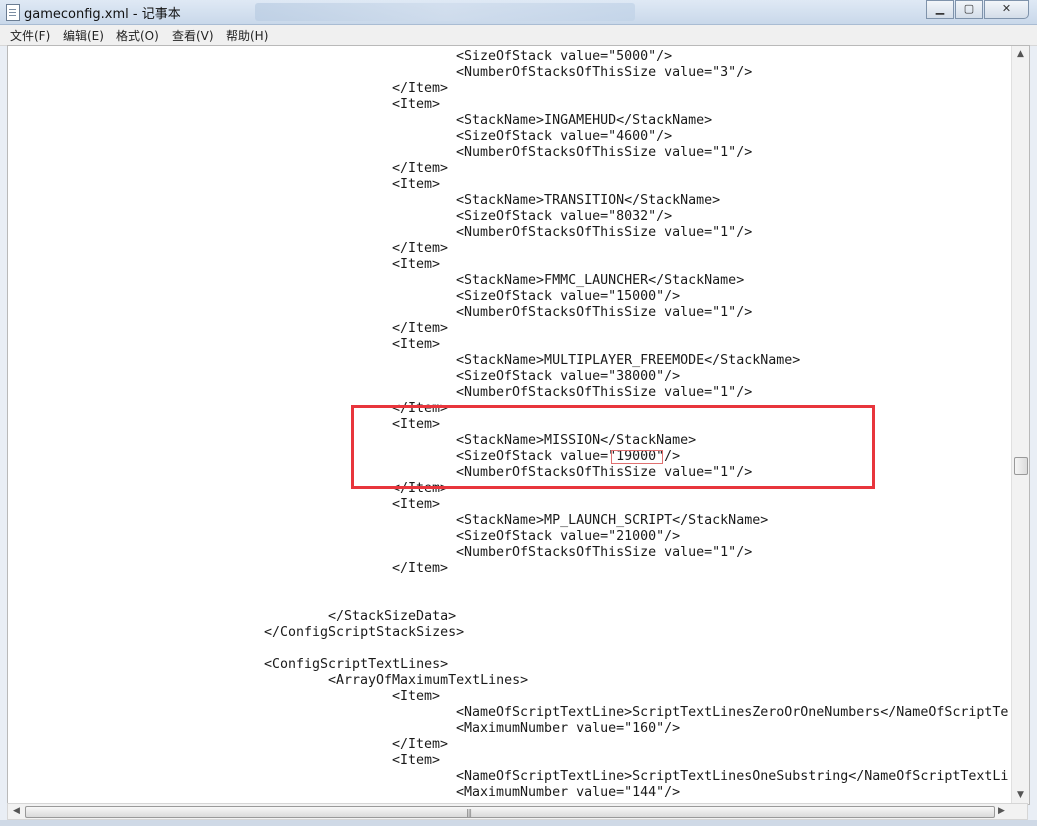 This screenshot has width=1037, height=826. Describe the element at coordinates (30, 35) in the screenshot. I see `menu-file: 文件(F)` at that location.